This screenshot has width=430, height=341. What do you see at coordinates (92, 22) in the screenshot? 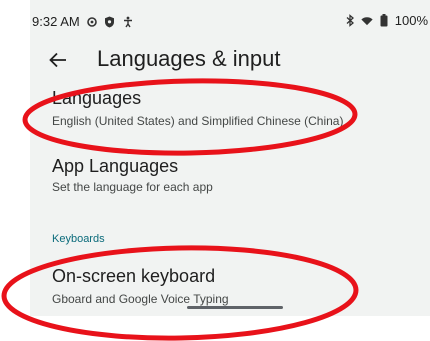
I see `settings-gear-icon` at bounding box center [92, 22].